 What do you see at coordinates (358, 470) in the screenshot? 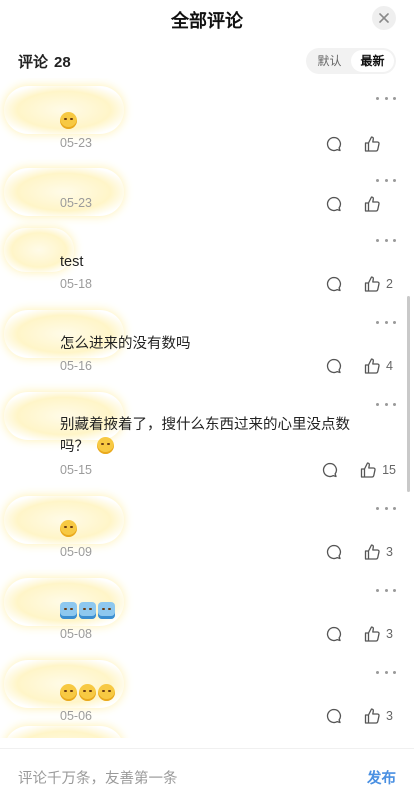
I see `comment-actions: 15` at bounding box center [358, 470].